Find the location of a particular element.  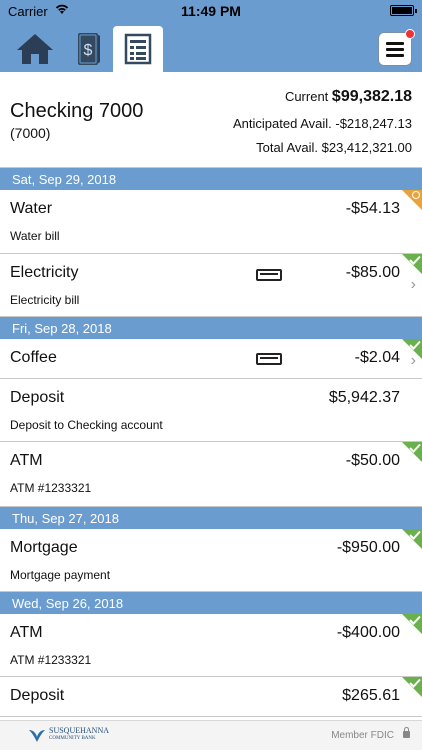

logo-line1: SUSQUEHANNA is located at coordinates (79, 730).